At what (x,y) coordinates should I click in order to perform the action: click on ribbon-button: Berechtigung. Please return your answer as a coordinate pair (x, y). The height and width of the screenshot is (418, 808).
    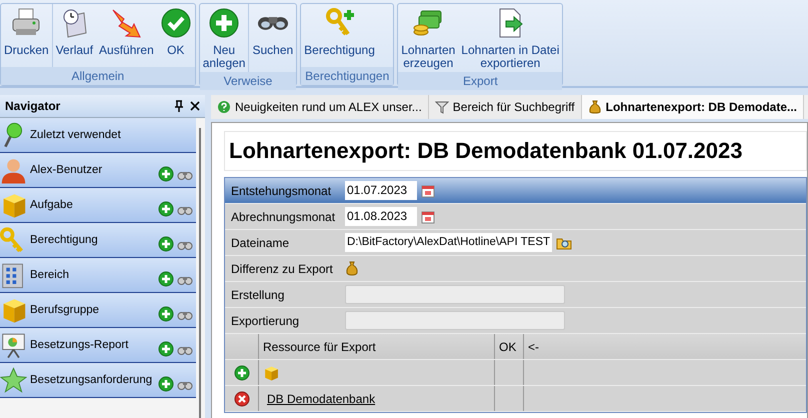
    Looking at the image, I should click on (339, 35).